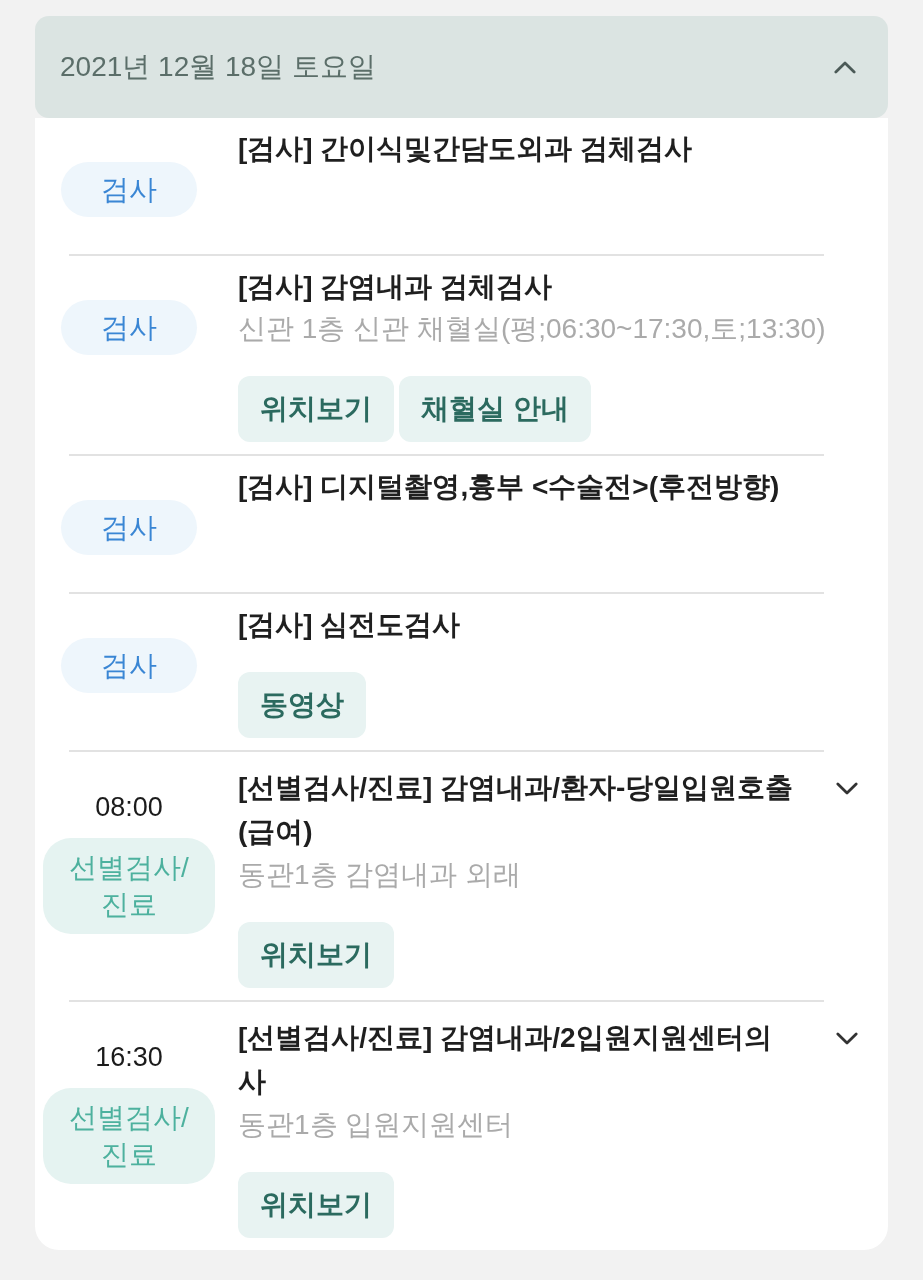  Describe the element at coordinates (129, 807) in the screenshot. I see `appointment-time: 08:00` at that location.